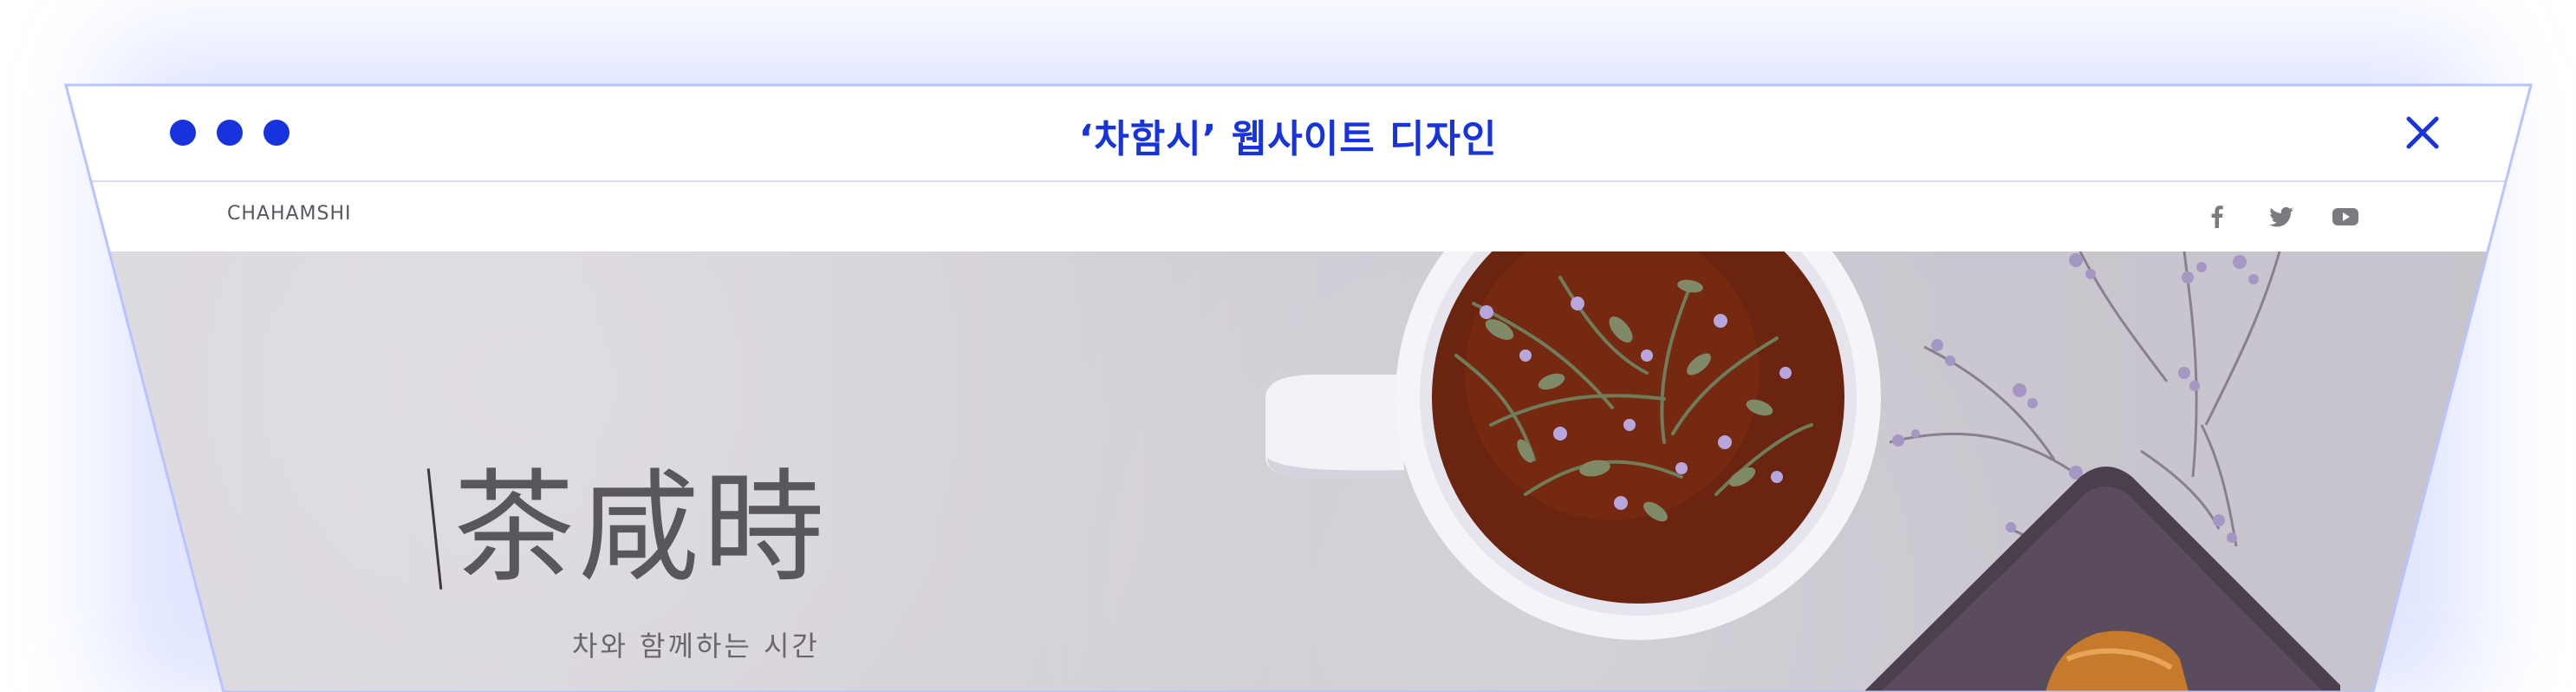 Image resolution: width=2576 pixels, height=692 pixels. I want to click on twitter-icon, so click(2281, 216).